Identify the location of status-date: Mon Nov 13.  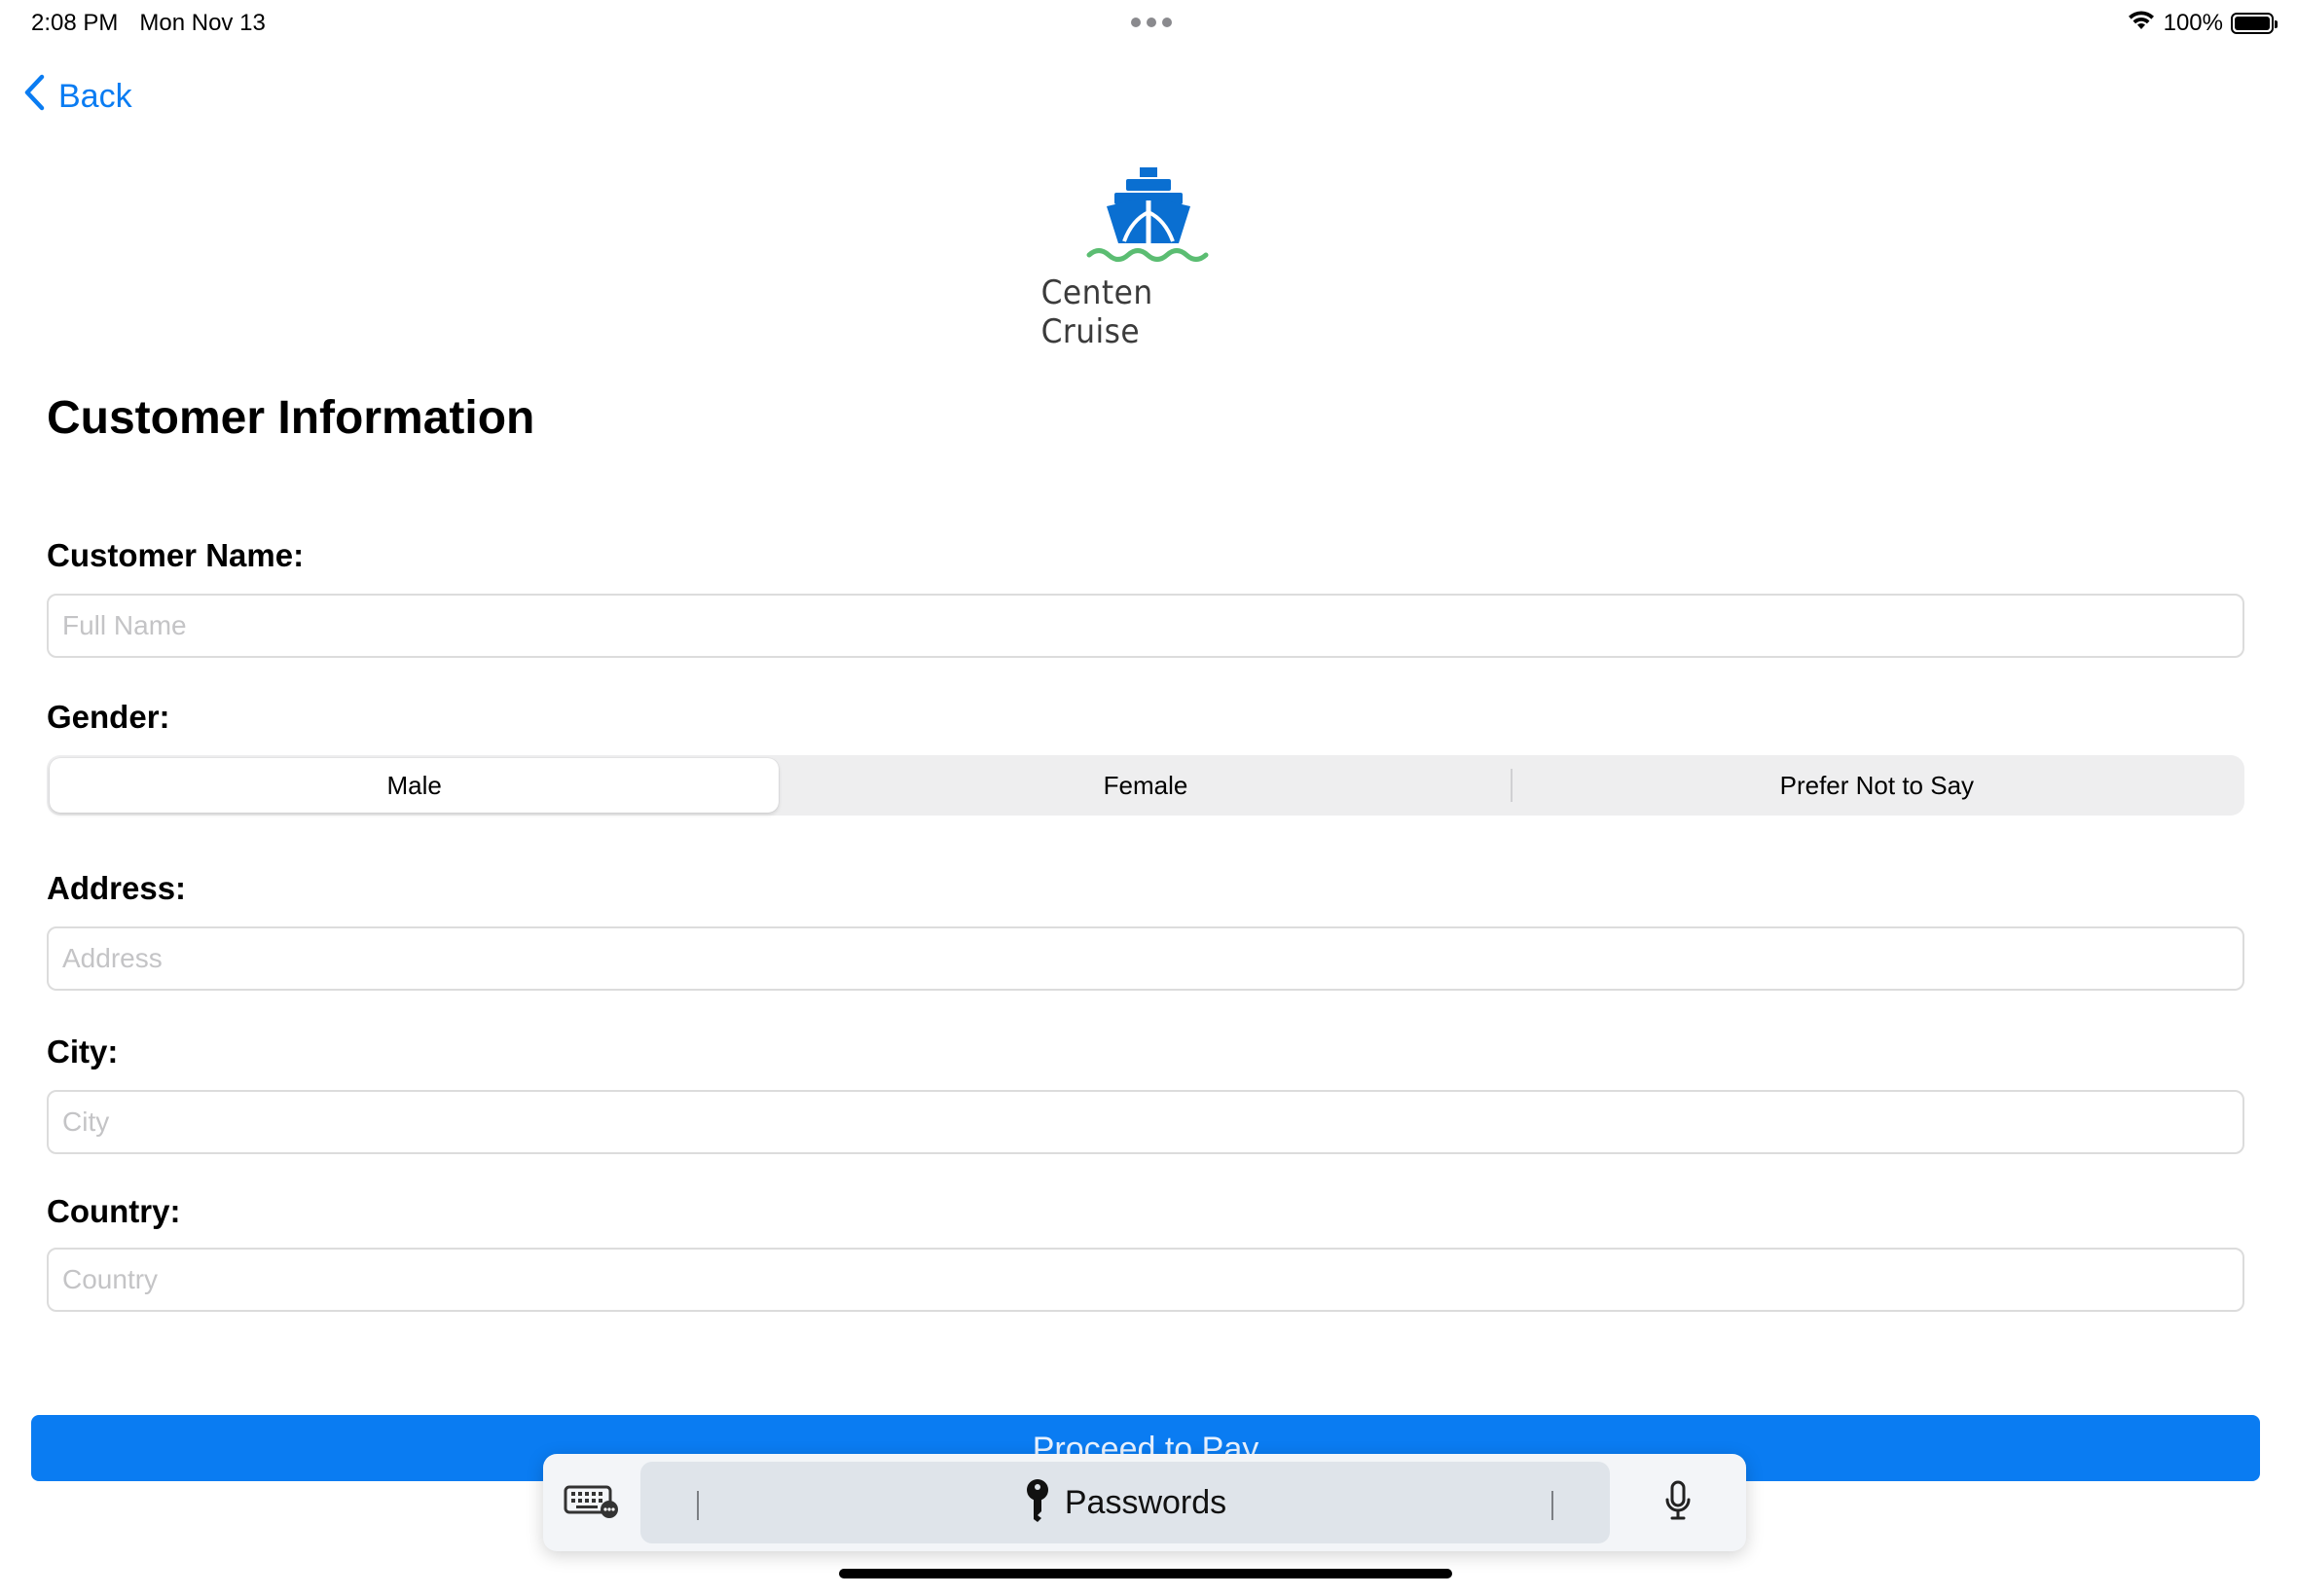
(202, 23).